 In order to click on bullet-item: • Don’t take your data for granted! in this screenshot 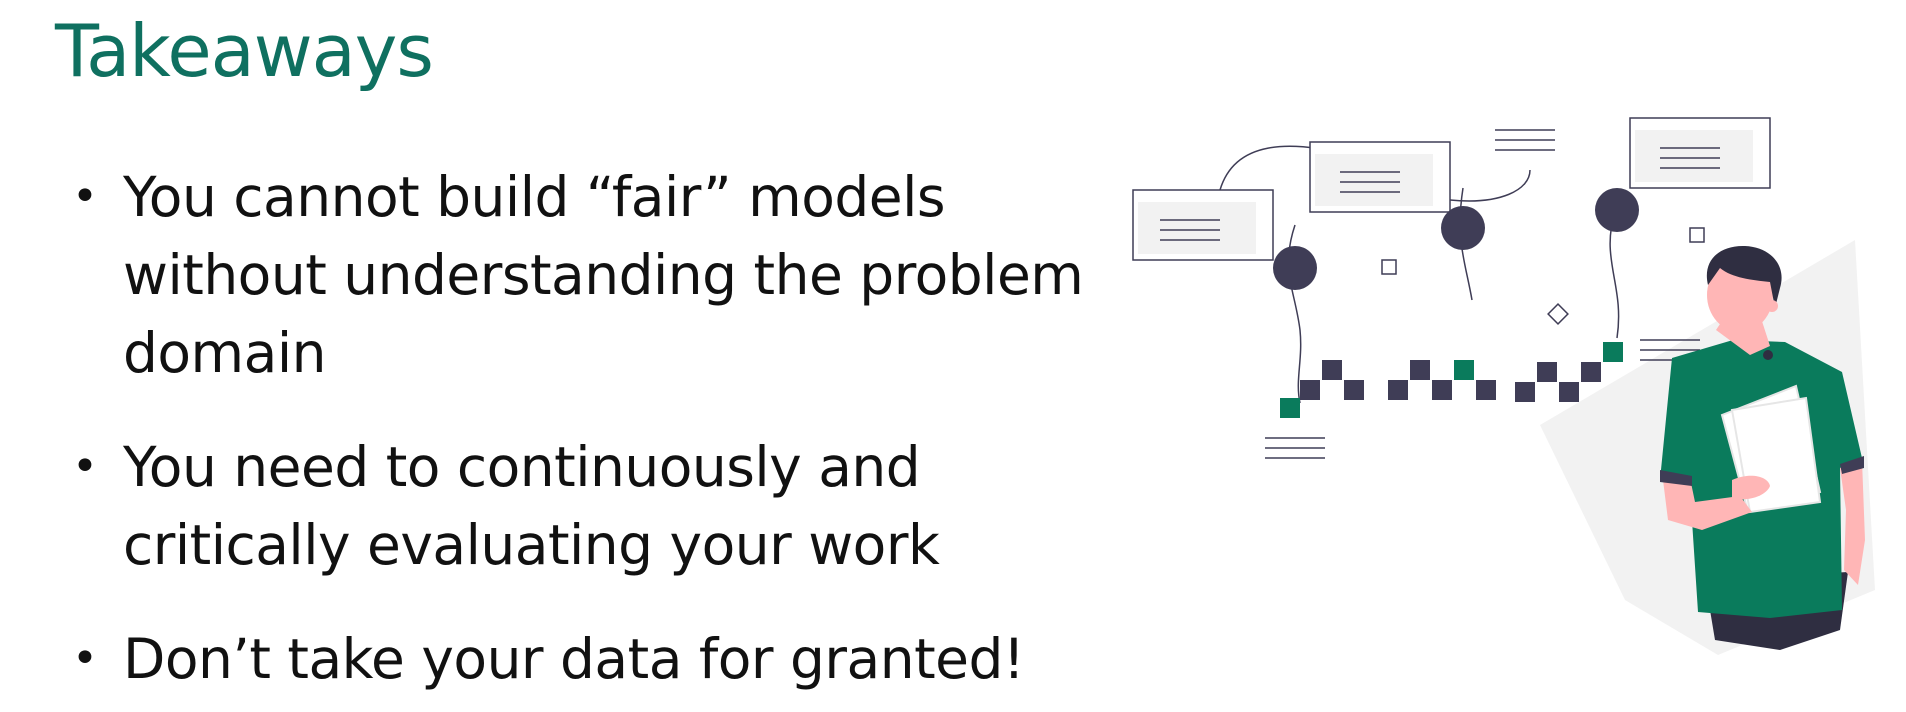, I will do `click(600, 659)`.